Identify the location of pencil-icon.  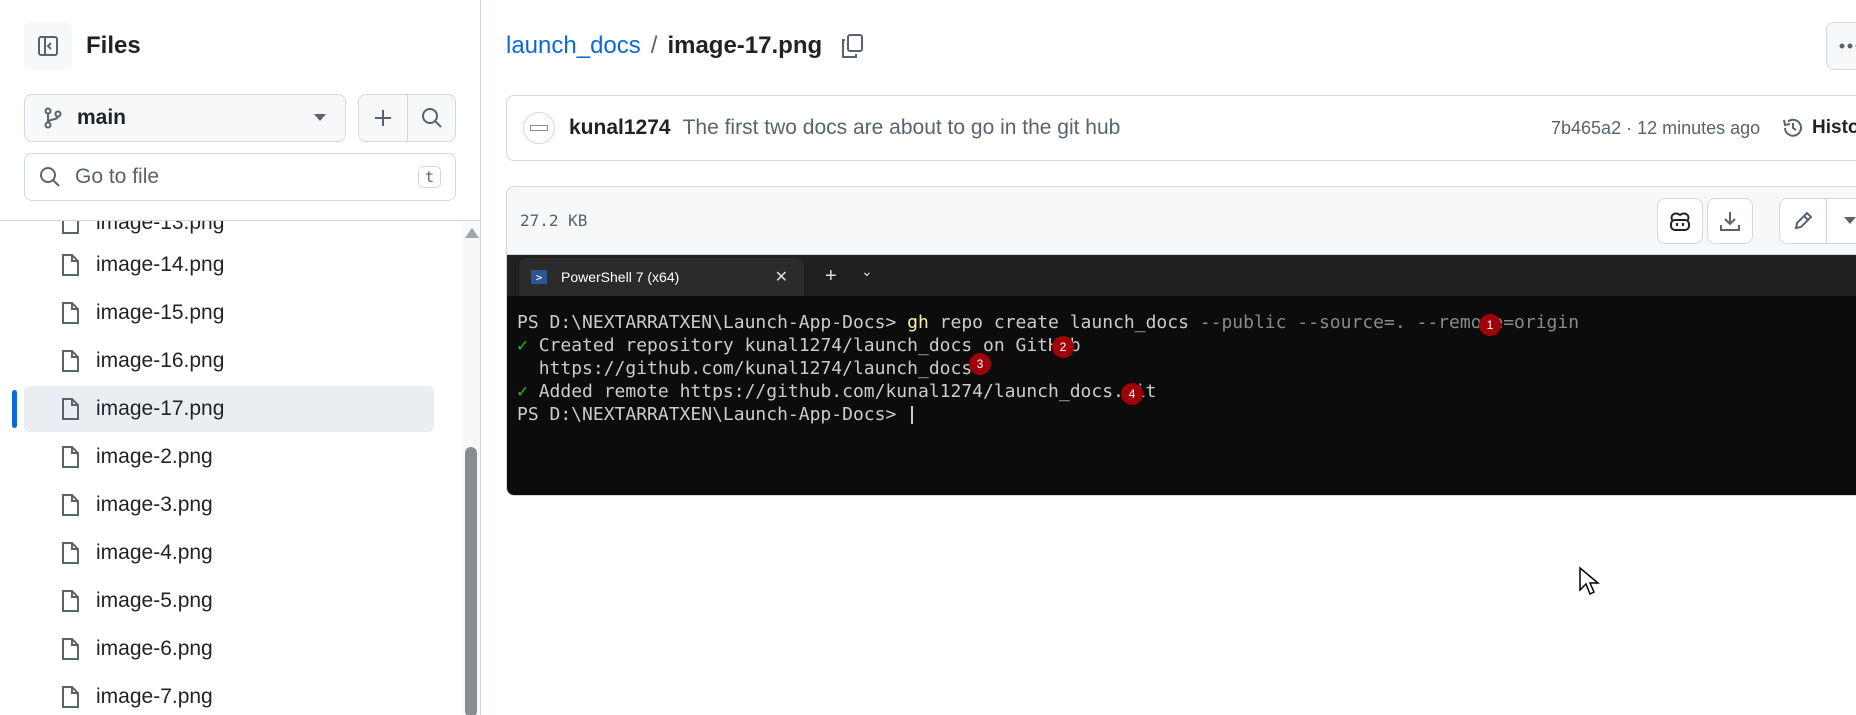
(1803, 220).